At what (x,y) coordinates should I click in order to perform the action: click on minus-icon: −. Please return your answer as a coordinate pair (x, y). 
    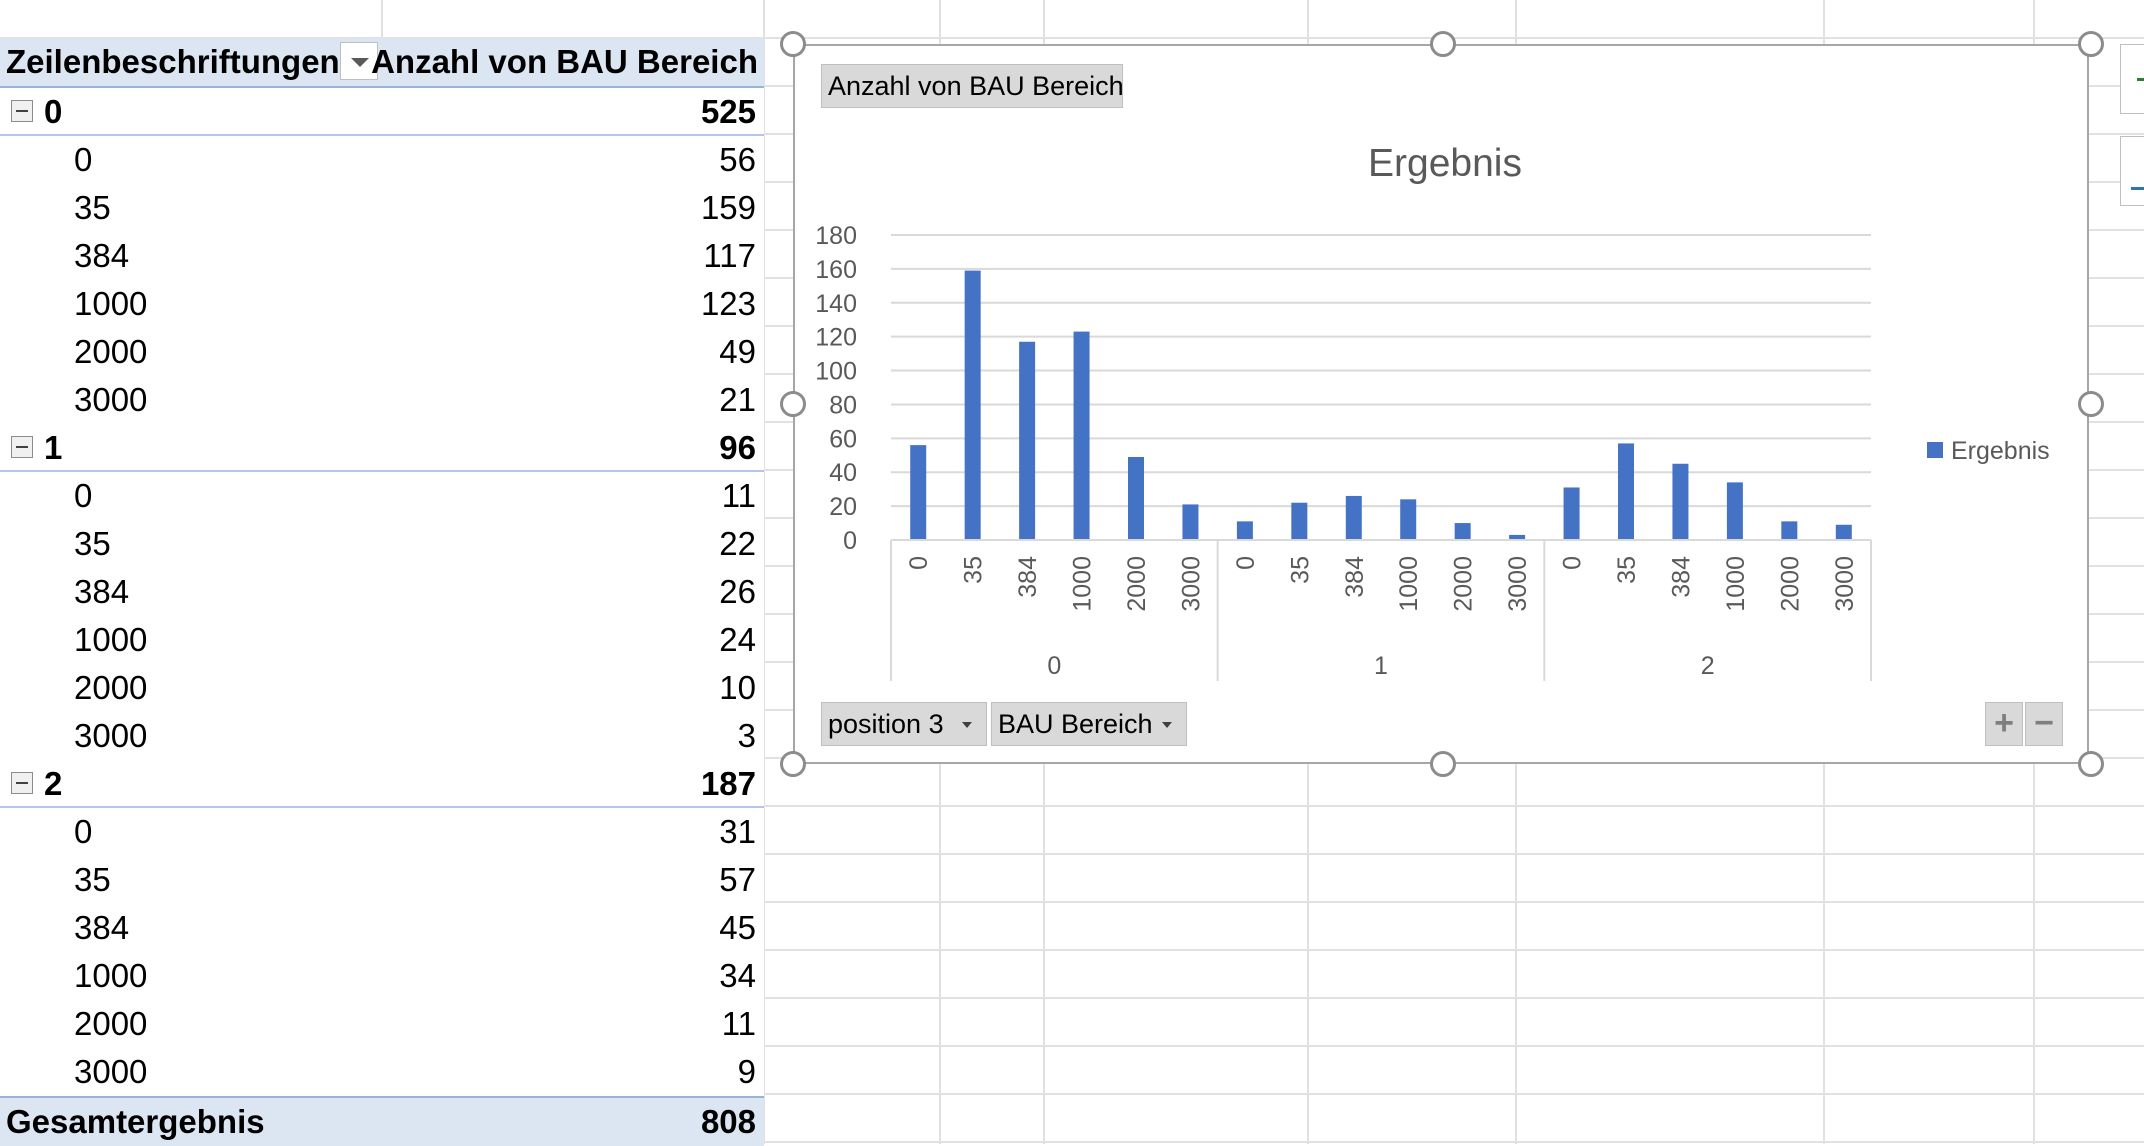
    Looking at the image, I should click on (2044, 723).